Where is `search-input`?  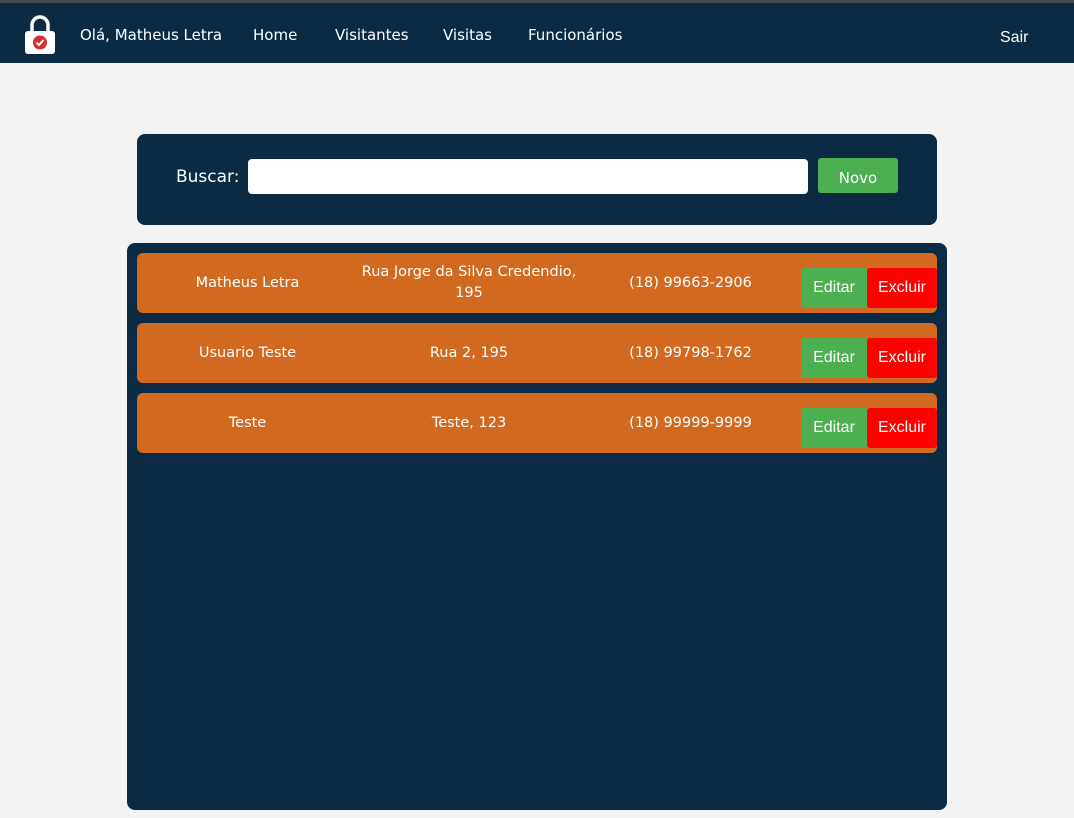
search-input is located at coordinates (528, 176).